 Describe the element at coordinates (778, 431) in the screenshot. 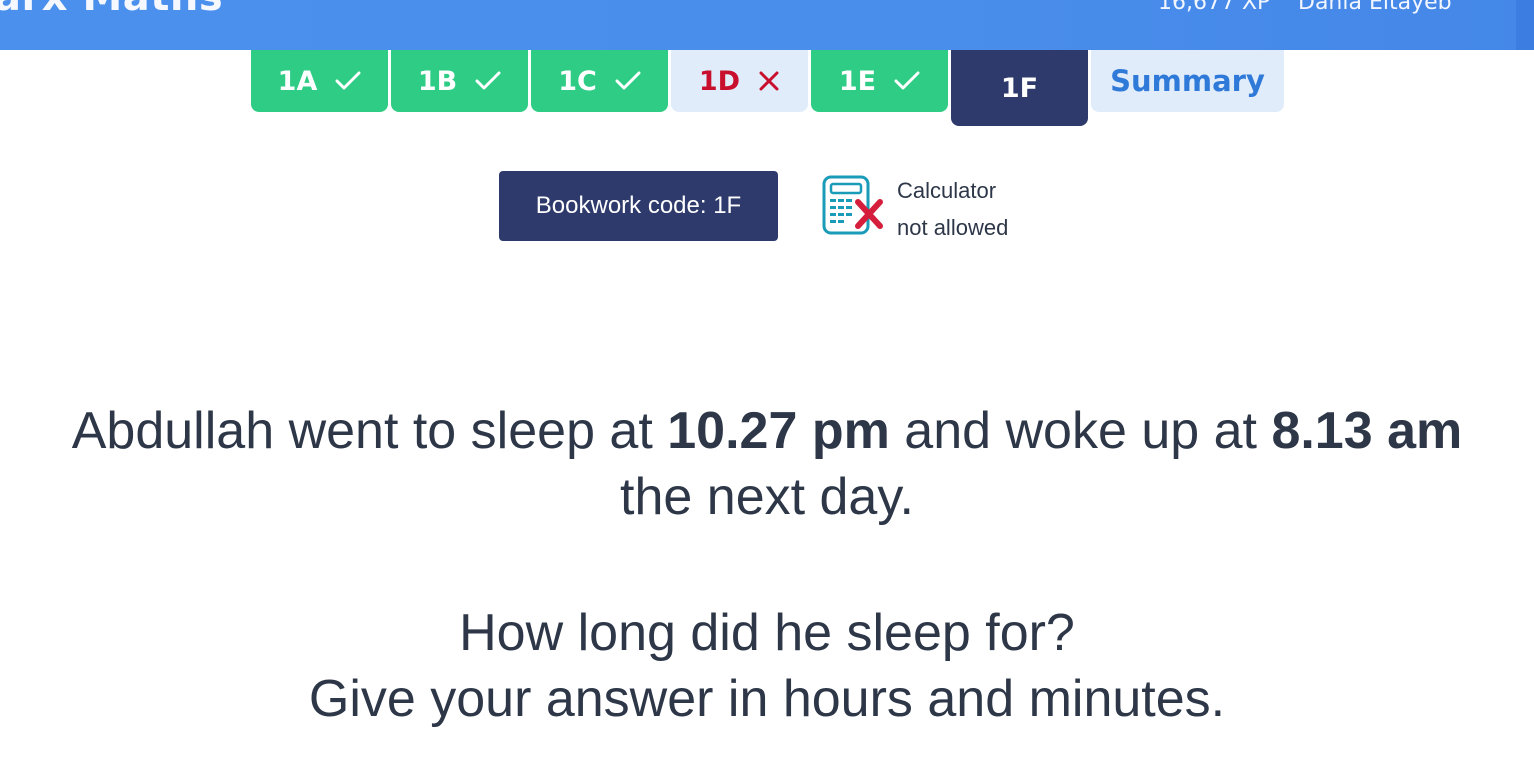

I see `sleep-time: 10.27 pm` at that location.